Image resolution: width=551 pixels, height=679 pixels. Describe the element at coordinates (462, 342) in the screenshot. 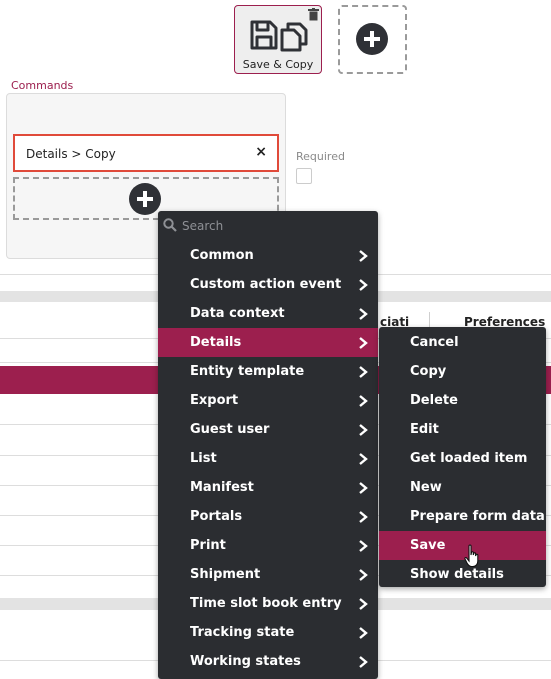

I see `submenu-item-cancel: Cancel` at that location.